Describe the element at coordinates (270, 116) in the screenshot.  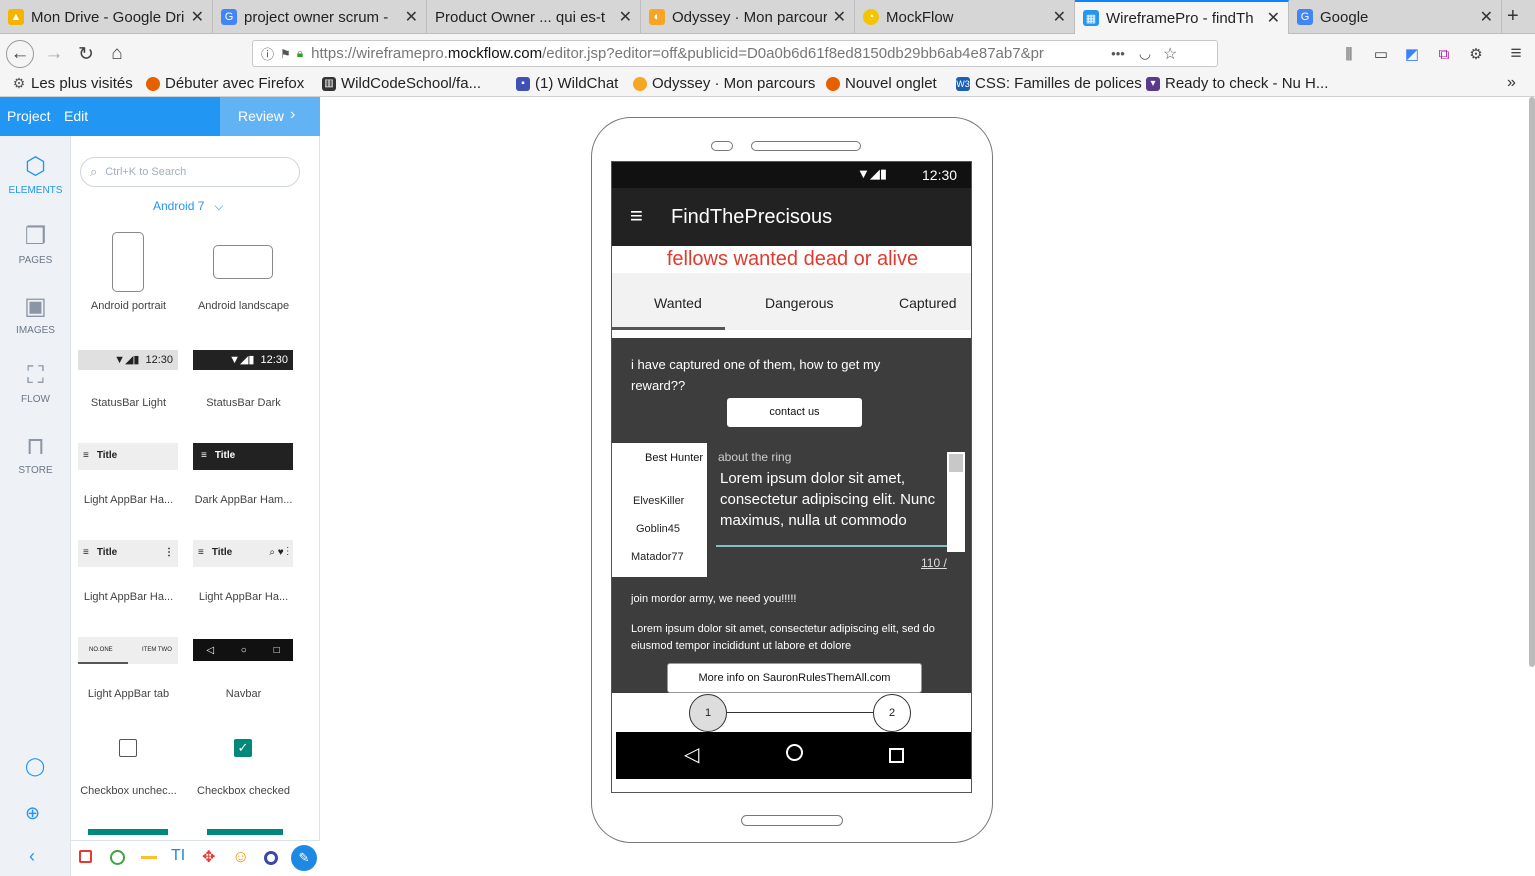
I see `review-button: Review ›` at that location.